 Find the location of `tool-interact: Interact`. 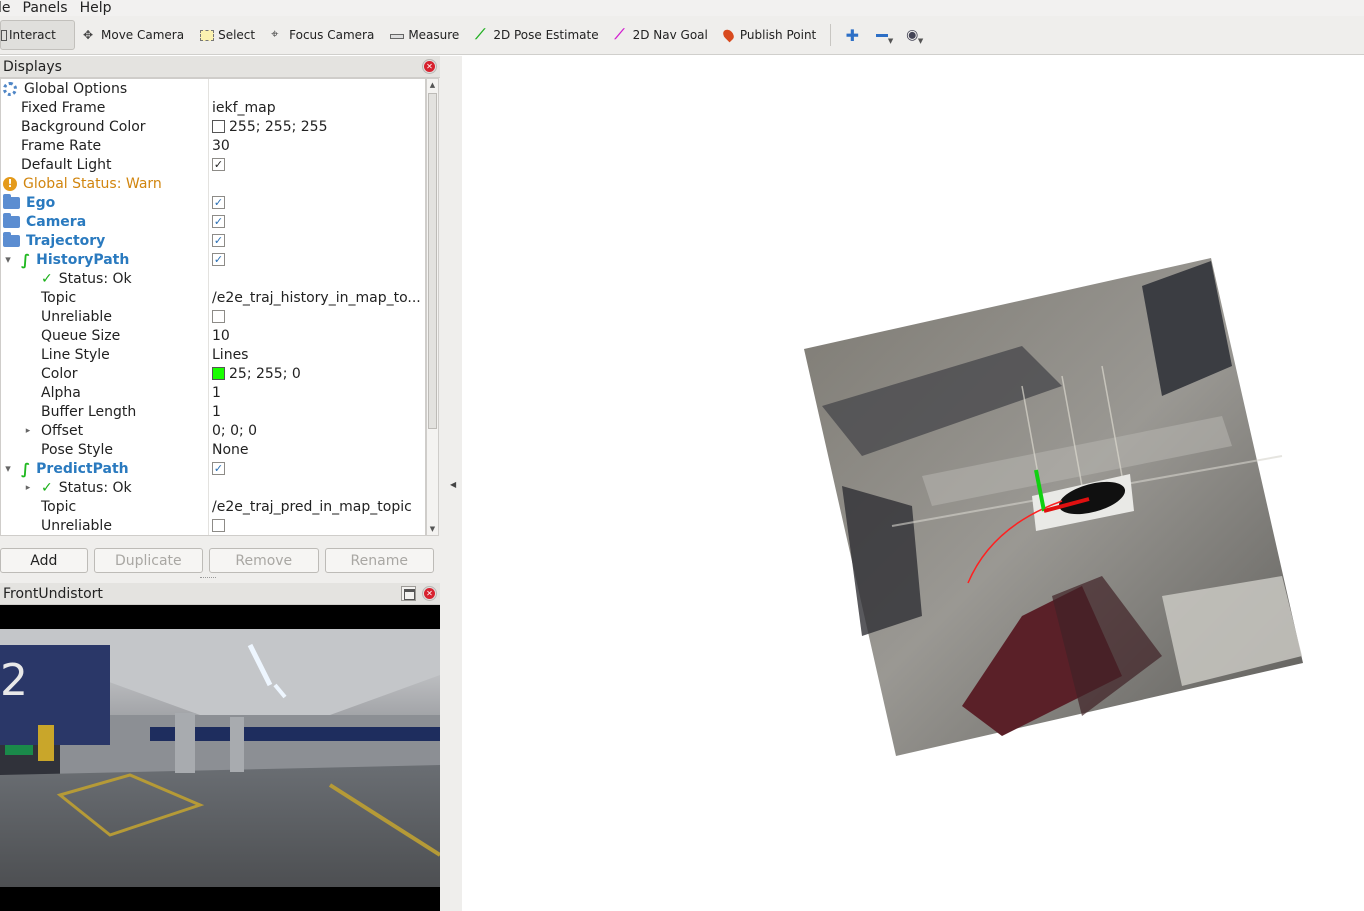

tool-interact: Interact is located at coordinates (37, 35).